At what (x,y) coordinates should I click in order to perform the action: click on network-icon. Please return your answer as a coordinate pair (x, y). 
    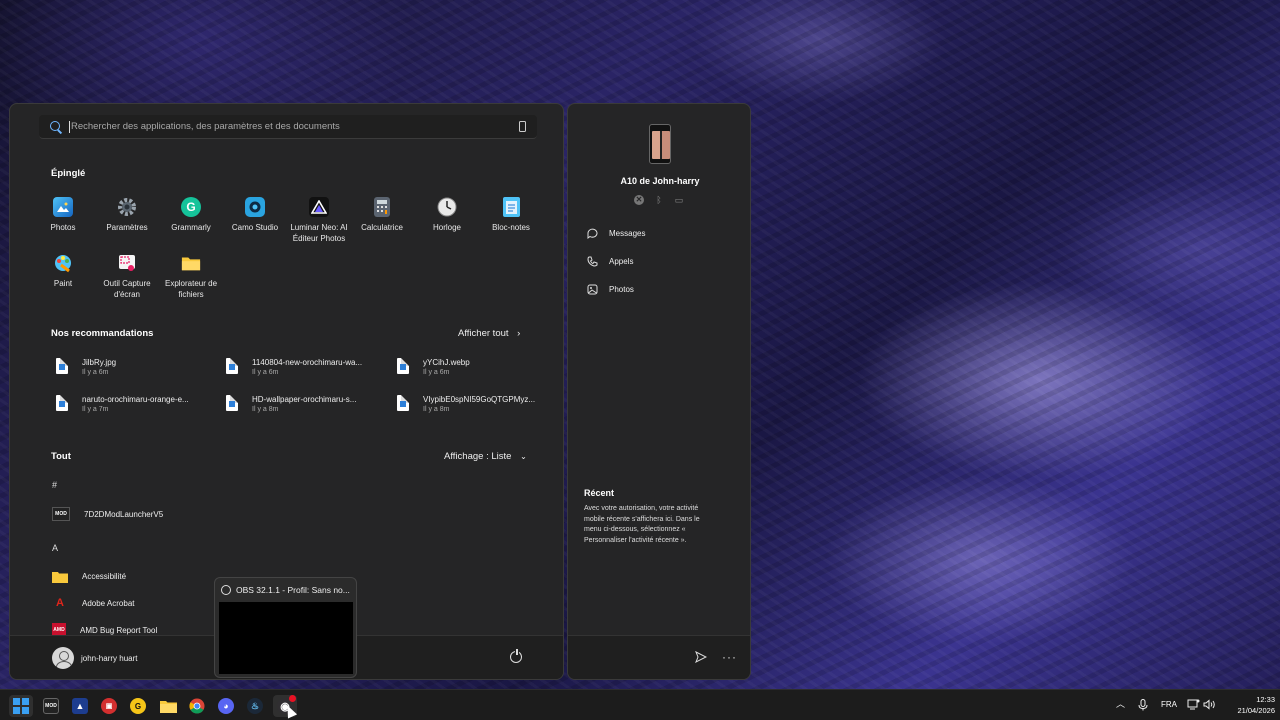
    Looking at the image, I should click on (1193, 706).